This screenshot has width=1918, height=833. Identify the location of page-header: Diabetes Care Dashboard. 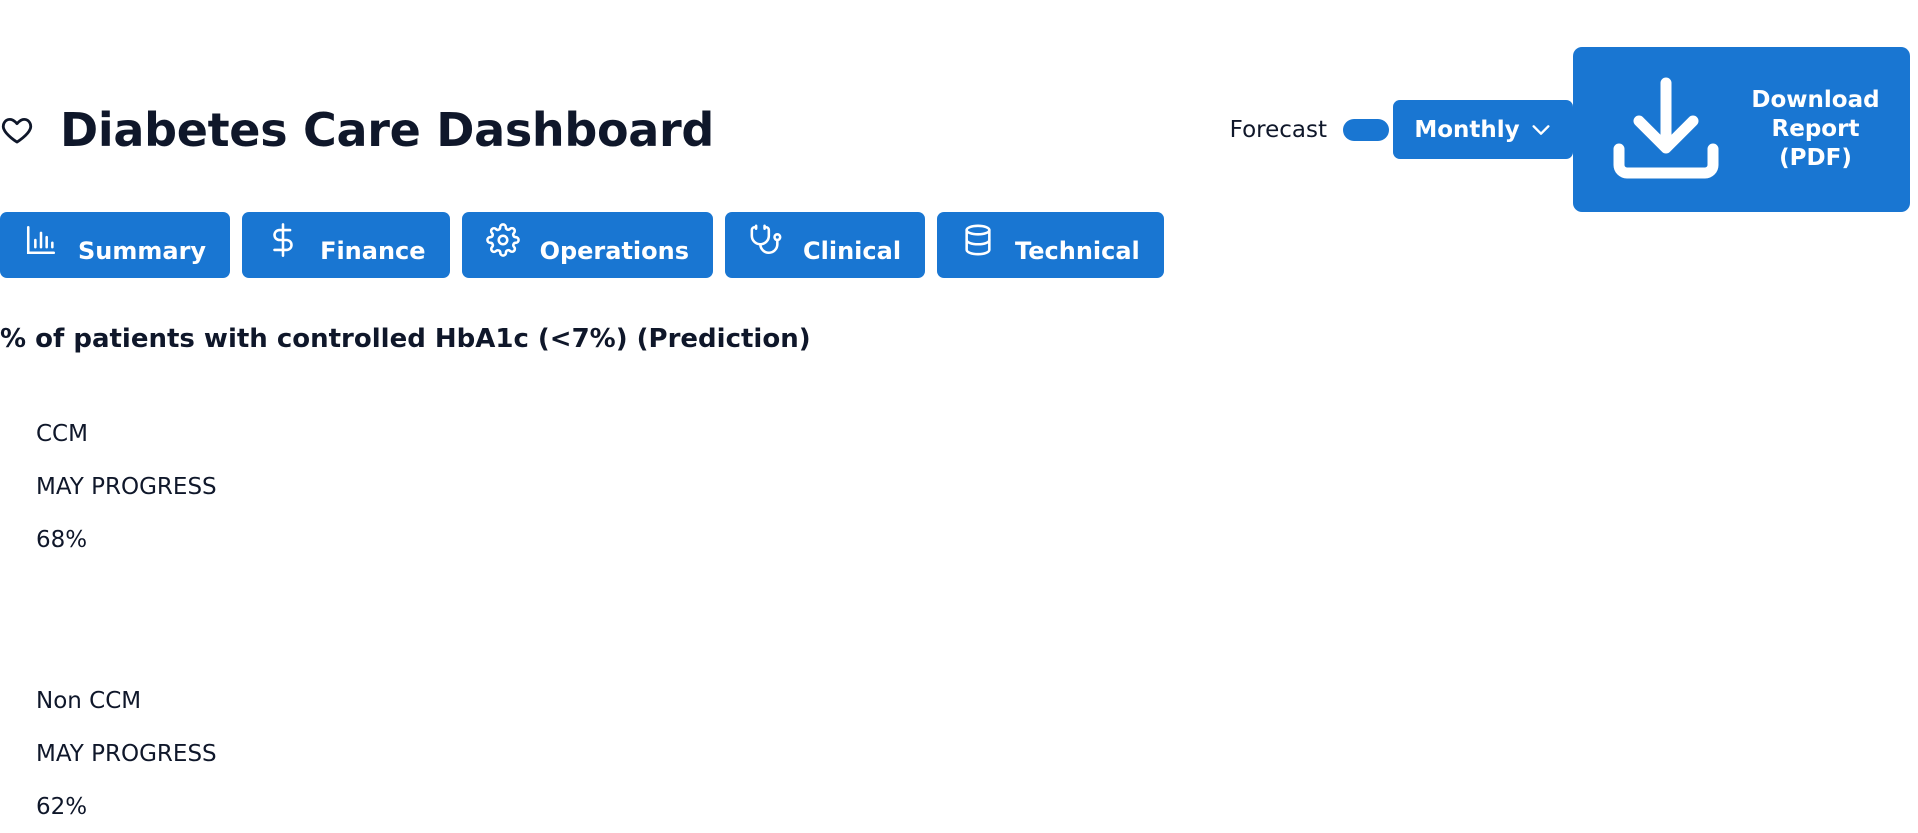
(357, 130).